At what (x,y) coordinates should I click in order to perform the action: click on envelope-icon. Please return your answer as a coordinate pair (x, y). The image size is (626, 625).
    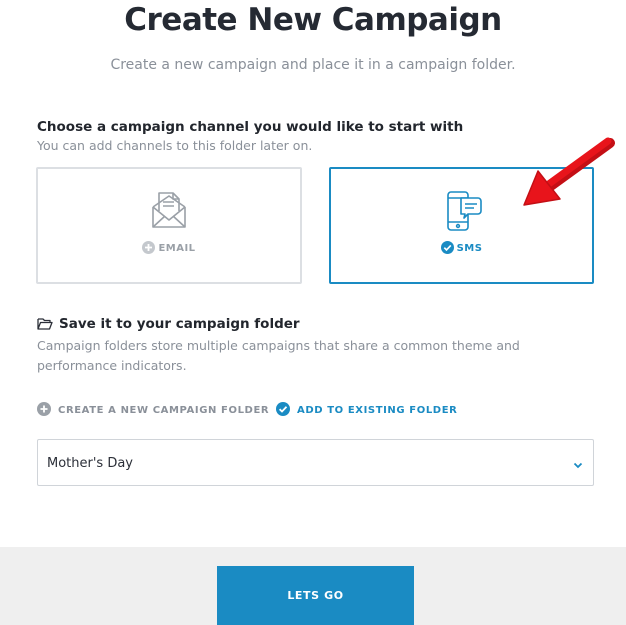
    Looking at the image, I should click on (169, 213).